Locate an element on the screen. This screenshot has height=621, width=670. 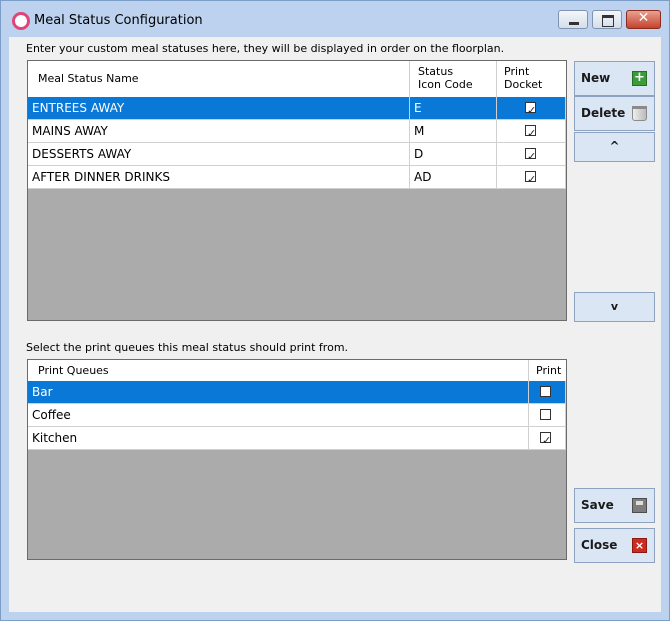
meal-status-row: AFTER DINNER DRINKS AD ✓ is located at coordinates (297, 177).